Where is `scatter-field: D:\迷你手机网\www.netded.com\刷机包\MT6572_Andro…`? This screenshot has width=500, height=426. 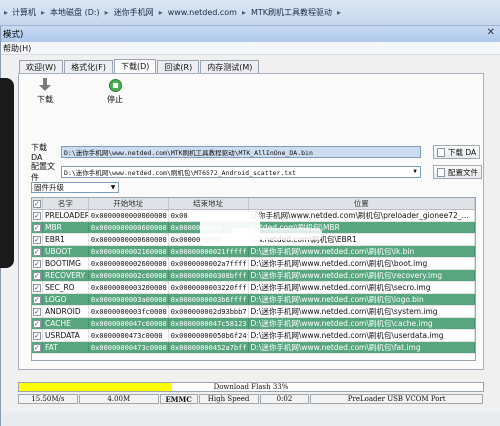 scatter-field: D:\迷你手机网\www.netded.com\刷机包\MT6572_Andro… is located at coordinates (241, 172).